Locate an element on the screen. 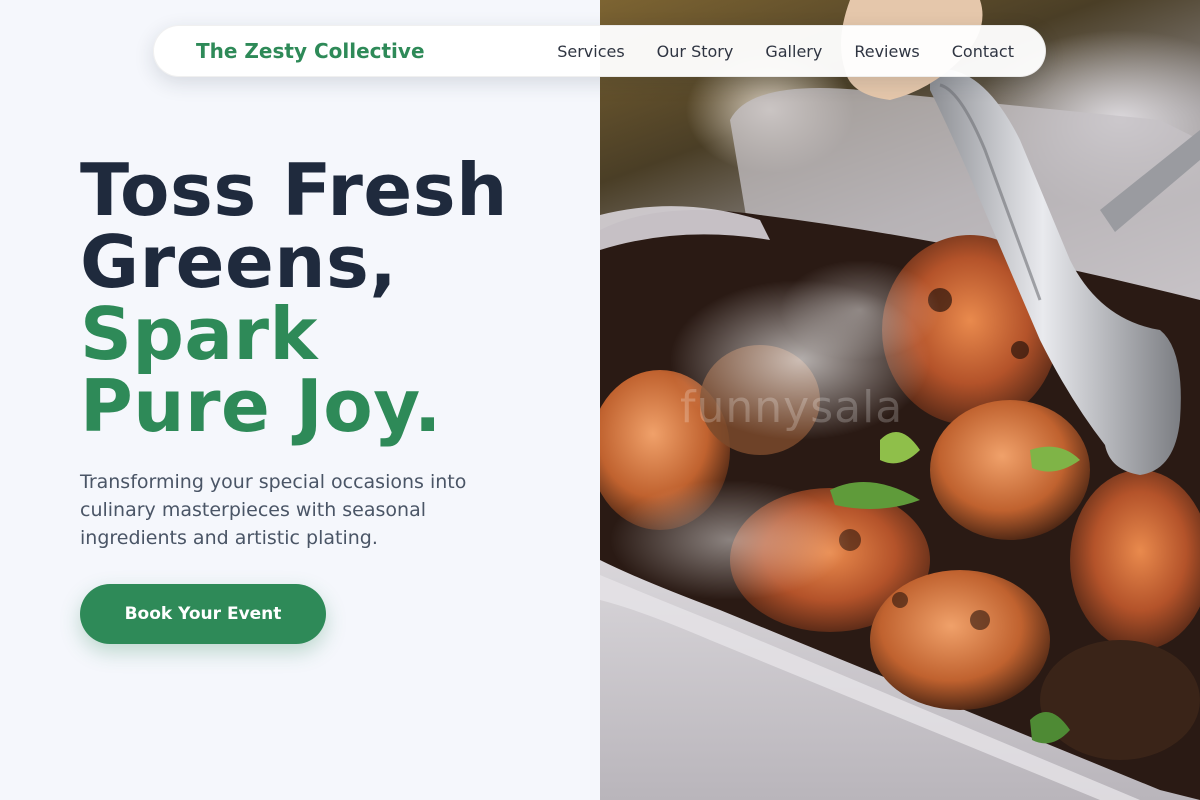 Image resolution: width=1200 pixels, height=800 pixels. book-event-button: Book Your Event is located at coordinates (203, 614).